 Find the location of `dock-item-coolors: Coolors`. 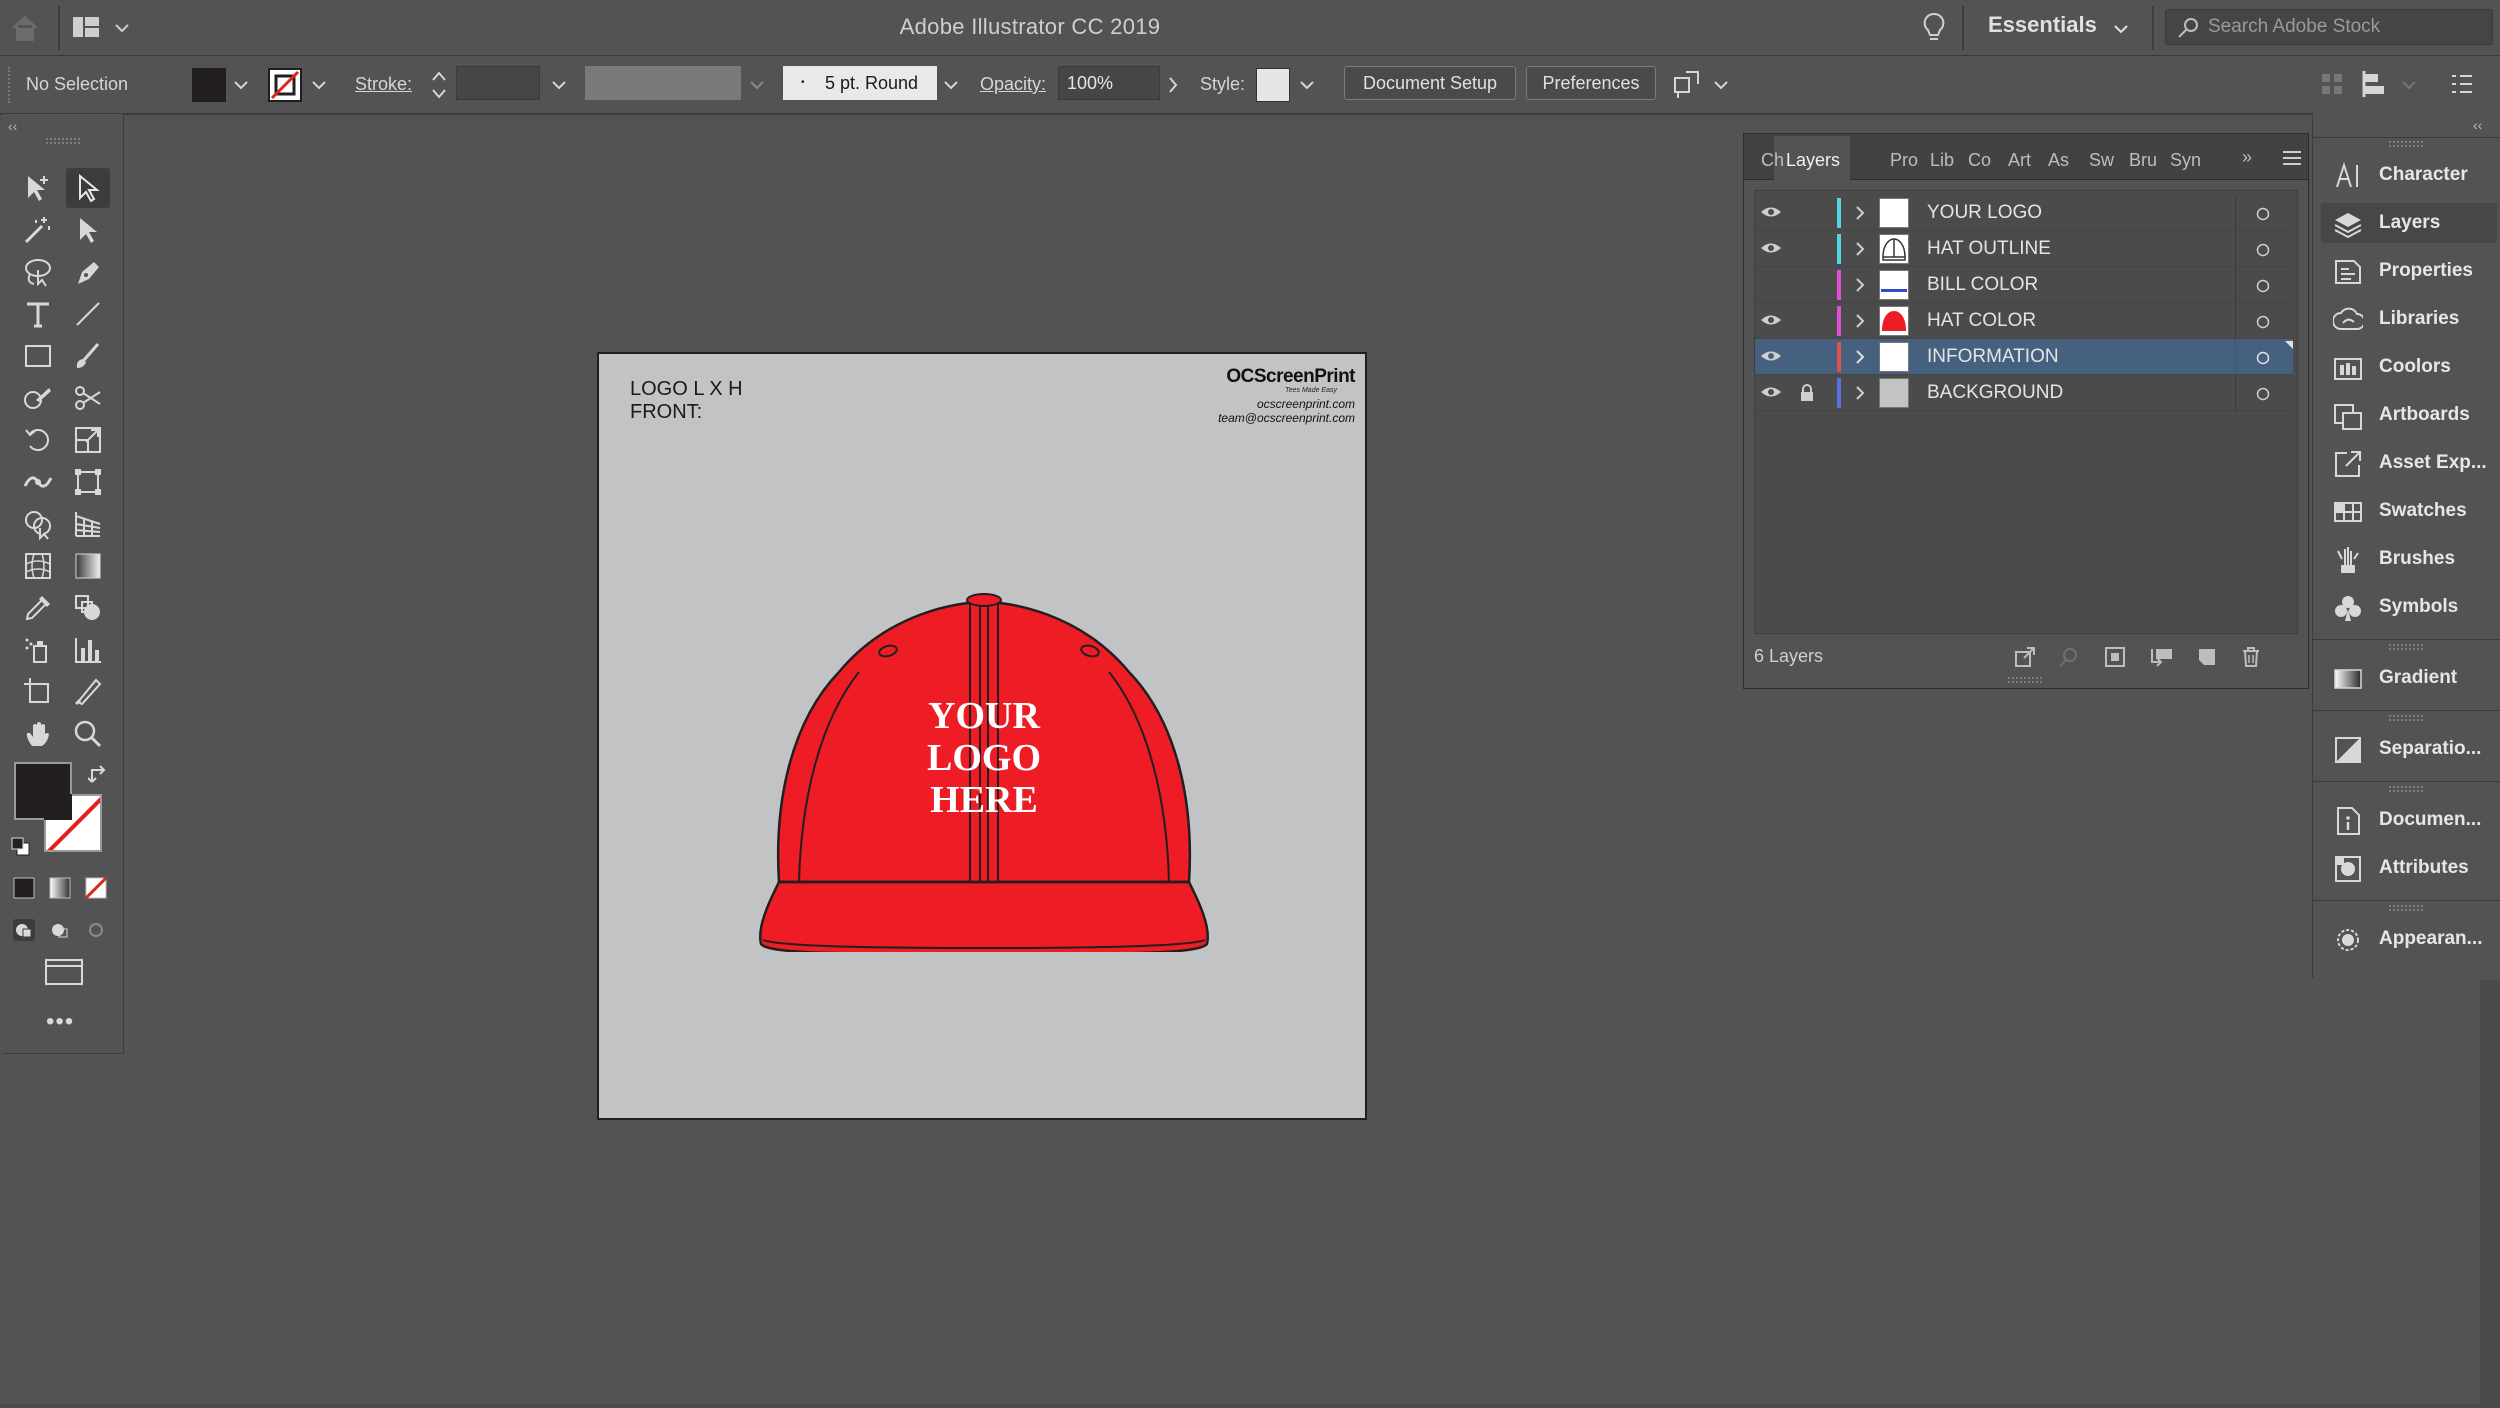

dock-item-coolors: Coolors is located at coordinates (2409, 367).